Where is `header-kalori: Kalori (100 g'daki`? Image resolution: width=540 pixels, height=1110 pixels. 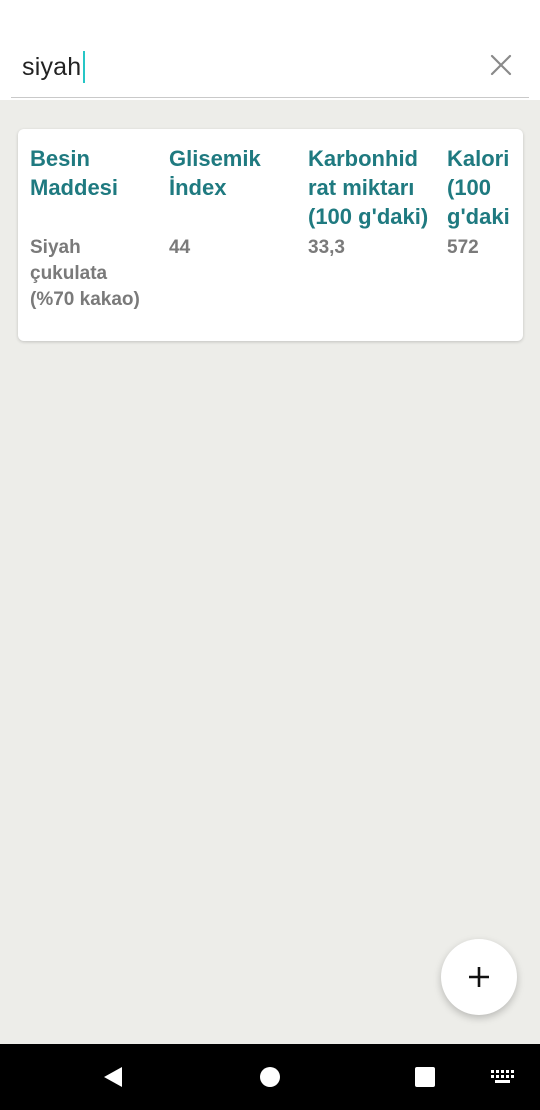 header-kalori: Kalori (100 g'daki is located at coordinates (478, 187).